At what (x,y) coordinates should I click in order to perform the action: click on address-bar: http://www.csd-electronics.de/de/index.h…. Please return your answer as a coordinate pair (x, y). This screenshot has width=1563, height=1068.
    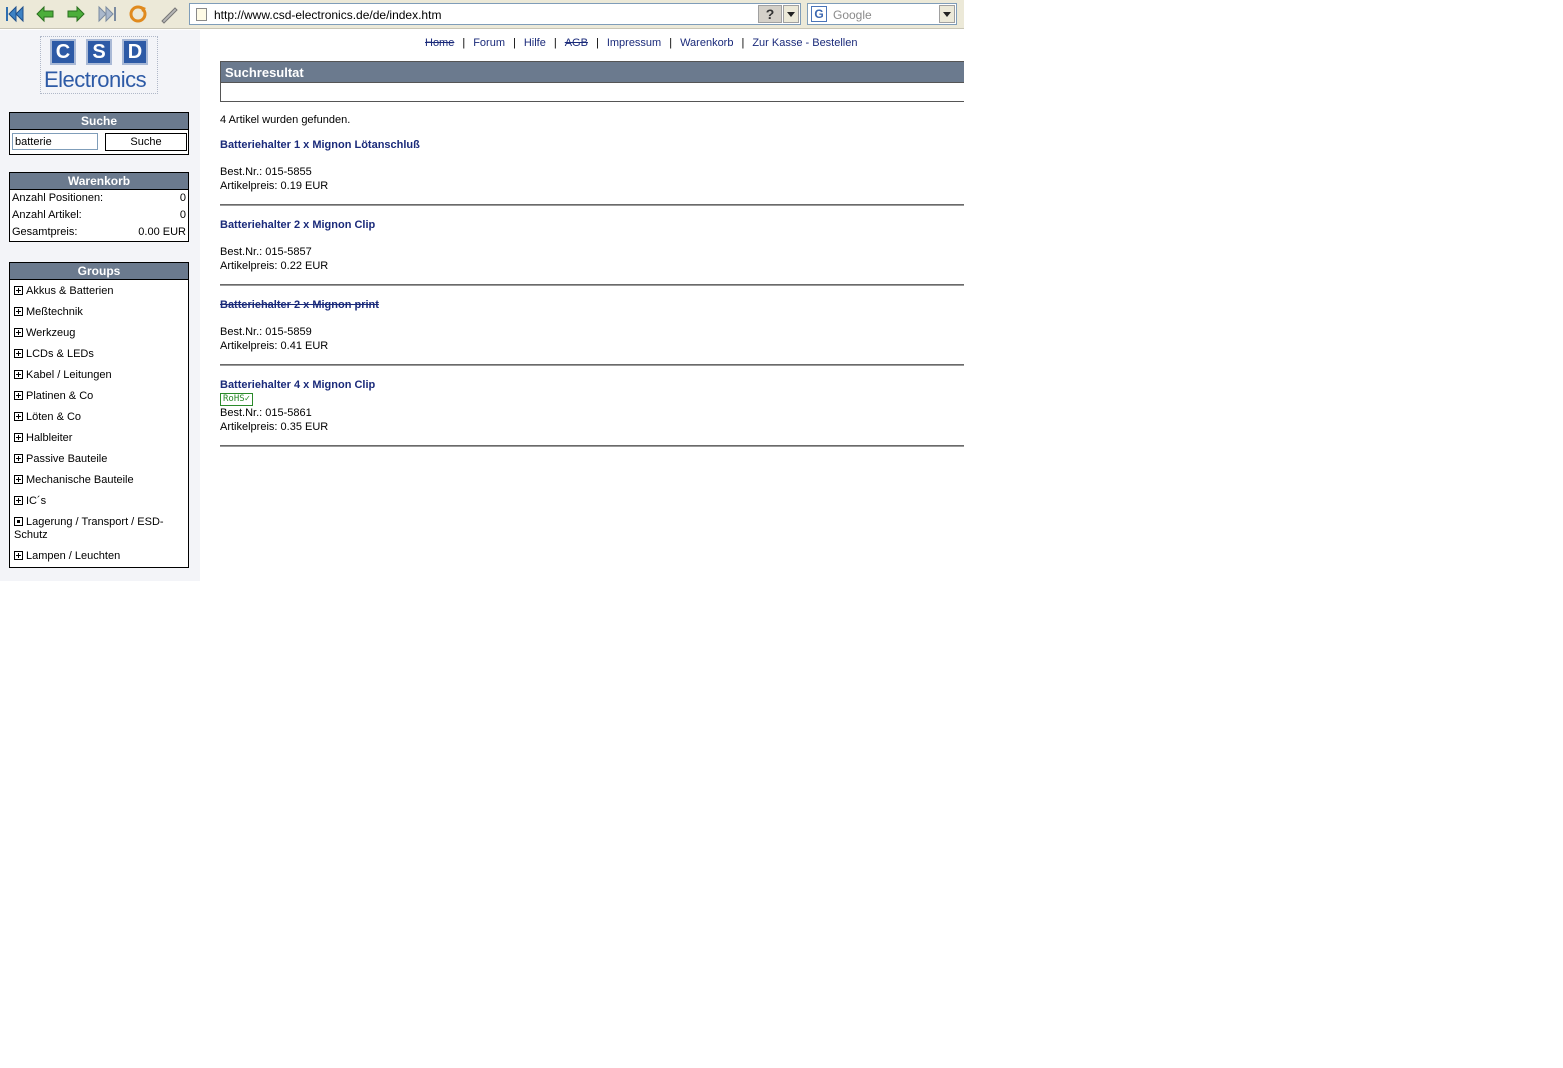
    Looking at the image, I should click on (495, 14).